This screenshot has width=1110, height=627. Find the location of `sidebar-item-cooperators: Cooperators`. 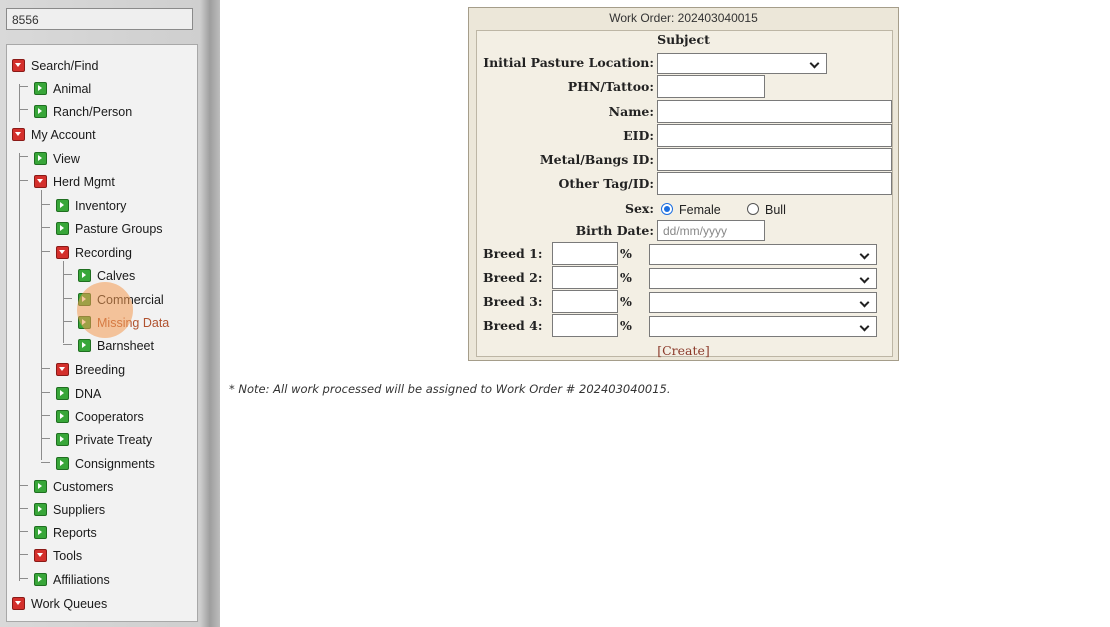

sidebar-item-cooperators: Cooperators is located at coordinates (100, 416).